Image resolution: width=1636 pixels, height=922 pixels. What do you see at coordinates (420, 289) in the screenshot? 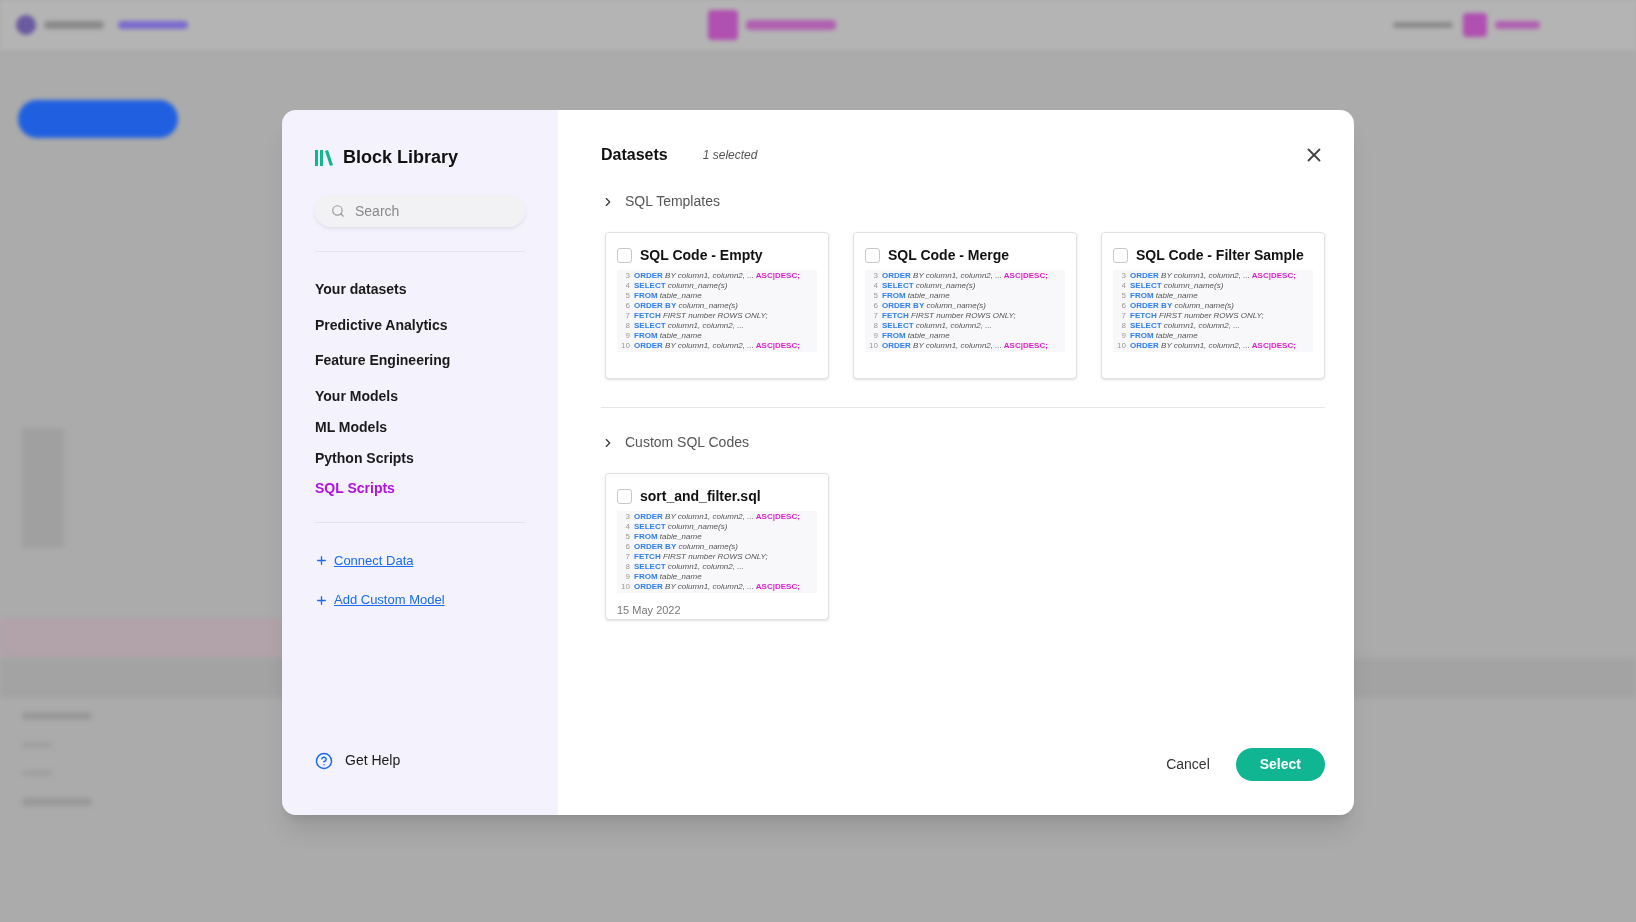
I see `nav-item: Your datasets` at bounding box center [420, 289].